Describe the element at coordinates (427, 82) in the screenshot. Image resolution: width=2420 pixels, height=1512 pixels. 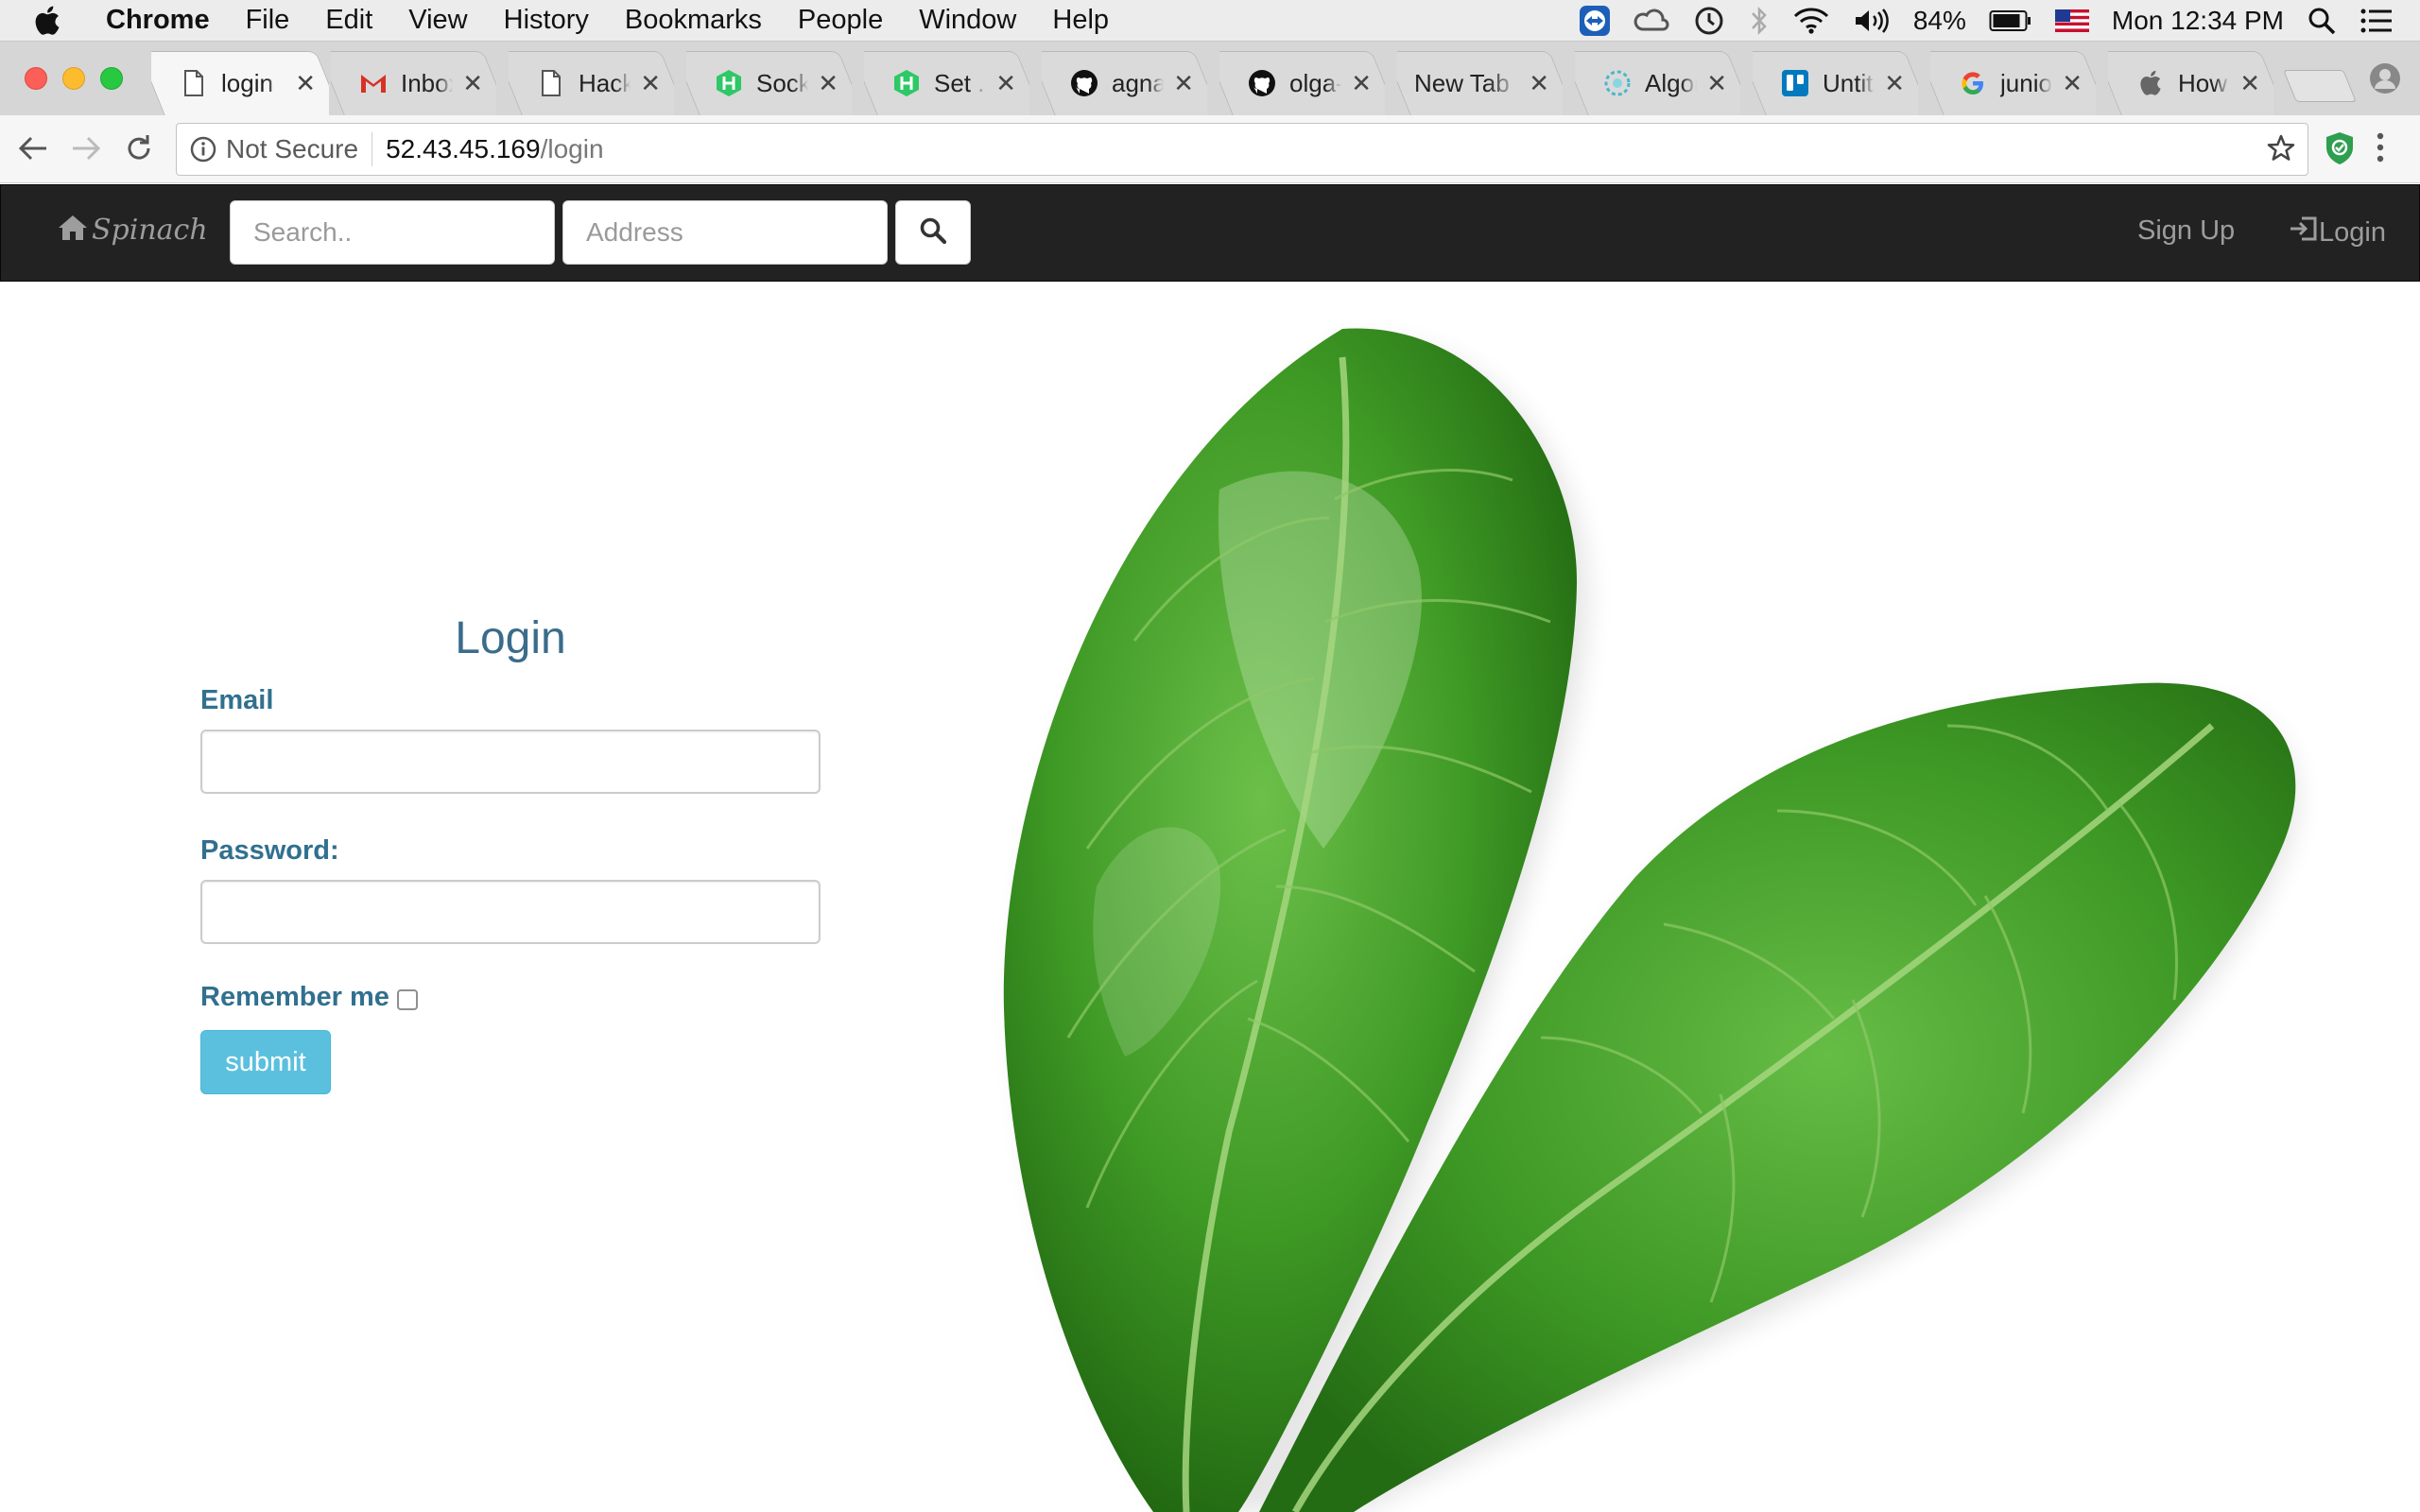
I see `tab-title: Inbox (` at that location.